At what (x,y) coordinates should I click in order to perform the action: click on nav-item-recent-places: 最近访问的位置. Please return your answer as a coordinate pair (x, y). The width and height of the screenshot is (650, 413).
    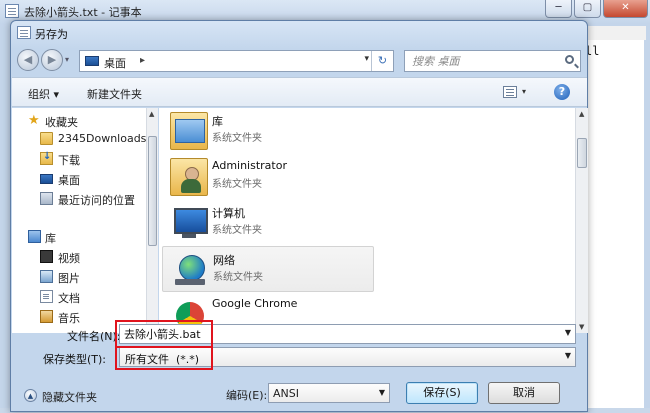
    Looking at the image, I should click on (79, 199).